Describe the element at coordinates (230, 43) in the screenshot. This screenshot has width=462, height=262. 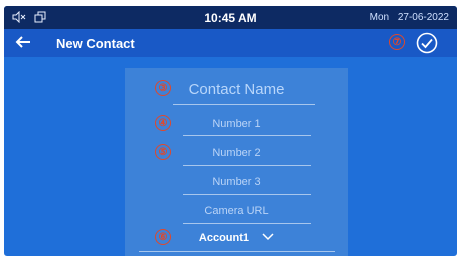
I see `title-bar: New Contact ⑦` at that location.